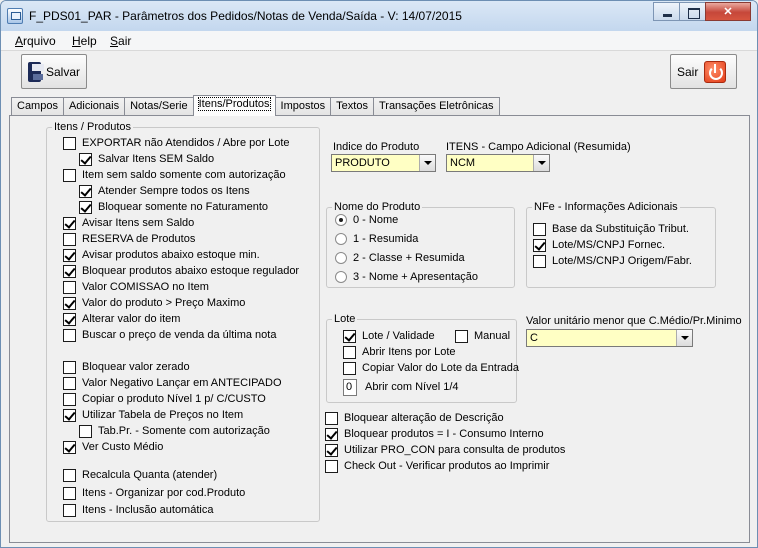 The image size is (758, 548). What do you see at coordinates (436, 106) in the screenshot?
I see `tab-transacoes-eletronicas: Transações Eletrônicas` at bounding box center [436, 106].